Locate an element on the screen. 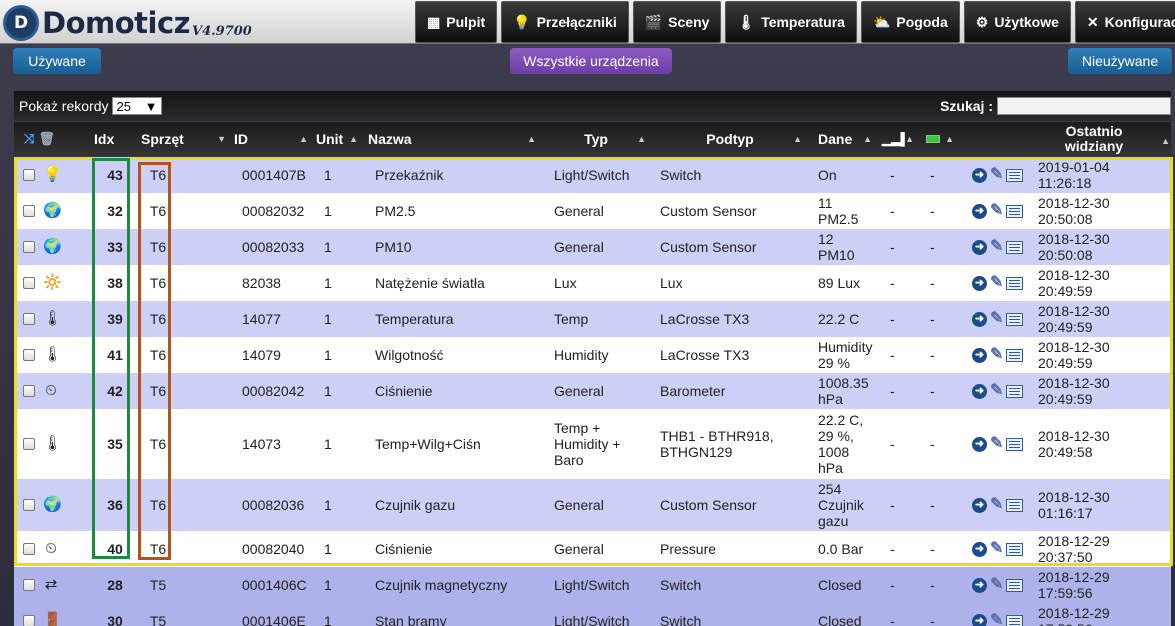  nav-konfiguracja-button: ✕Konfiguracja▾ is located at coordinates (1124, 22).